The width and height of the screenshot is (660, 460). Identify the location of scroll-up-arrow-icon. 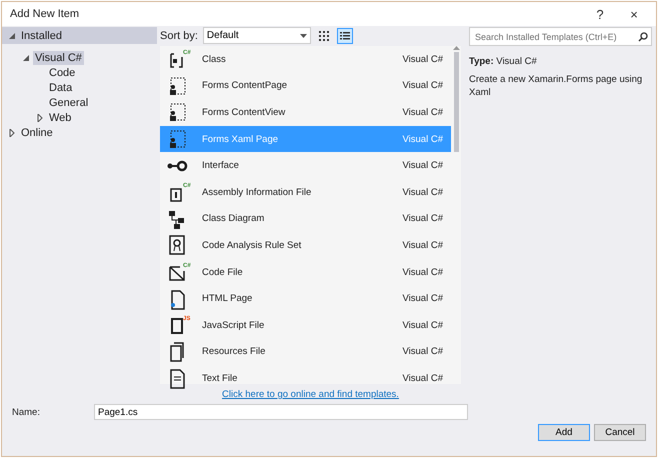
(456, 48).